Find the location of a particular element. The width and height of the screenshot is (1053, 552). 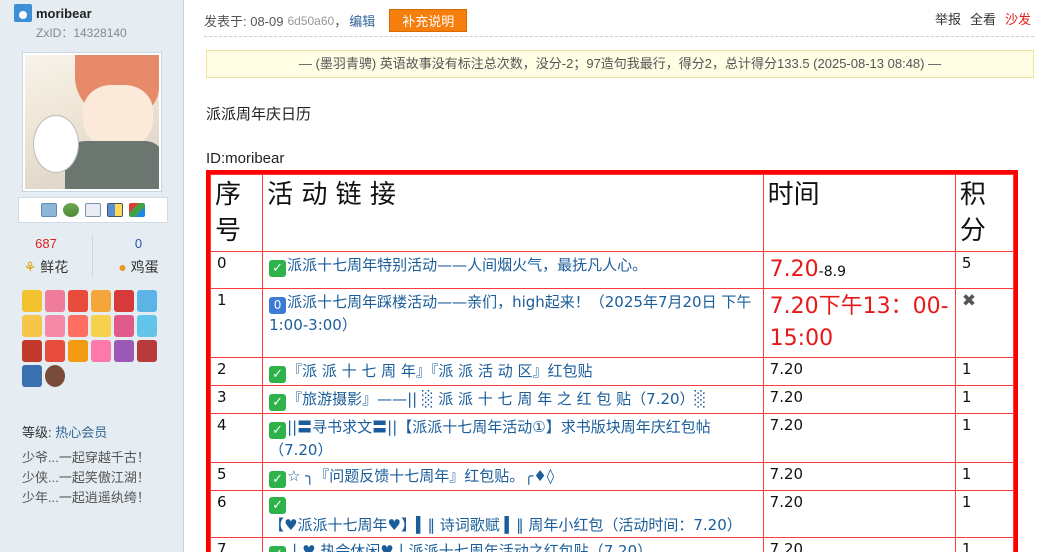

motto-line: 少爷...一起穿越千古！ is located at coordinates (86, 457).